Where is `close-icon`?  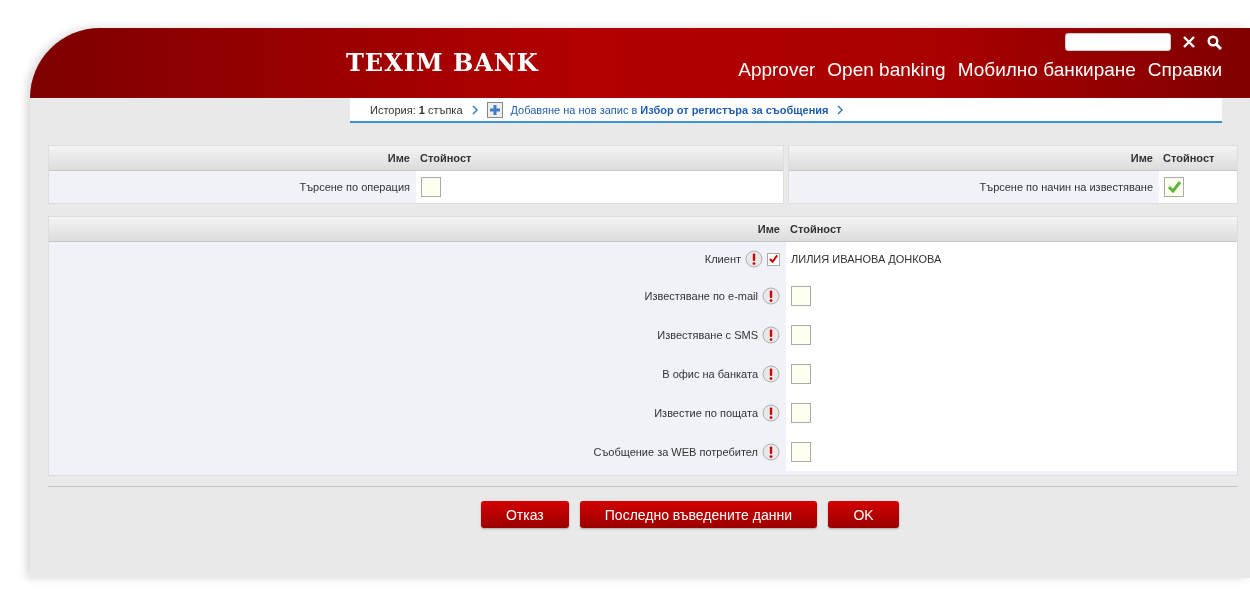
close-icon is located at coordinates (1189, 42).